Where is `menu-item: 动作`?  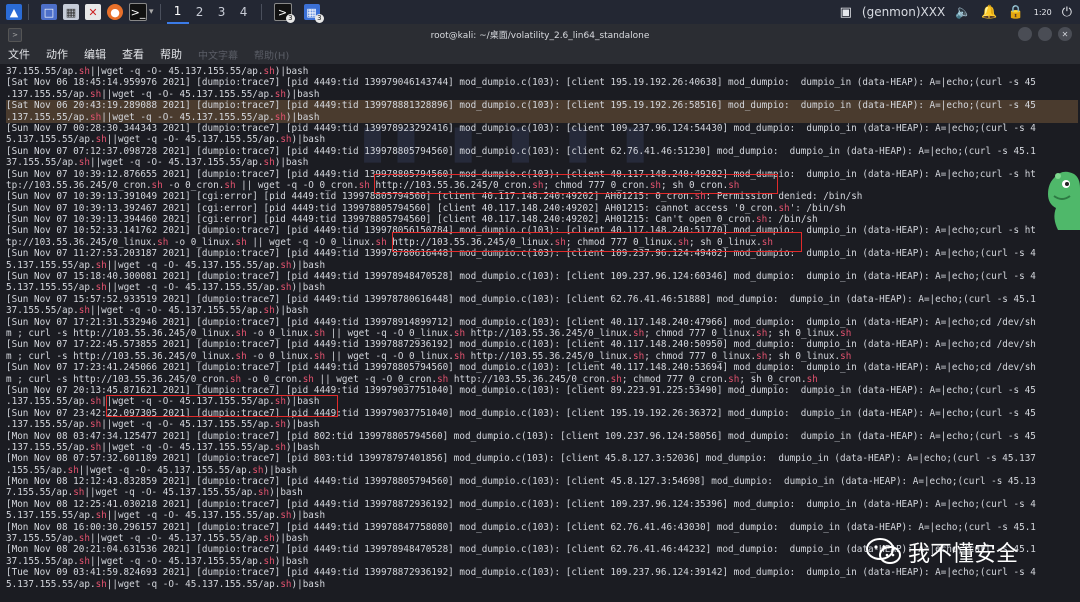 menu-item: 动作 is located at coordinates (57, 54).